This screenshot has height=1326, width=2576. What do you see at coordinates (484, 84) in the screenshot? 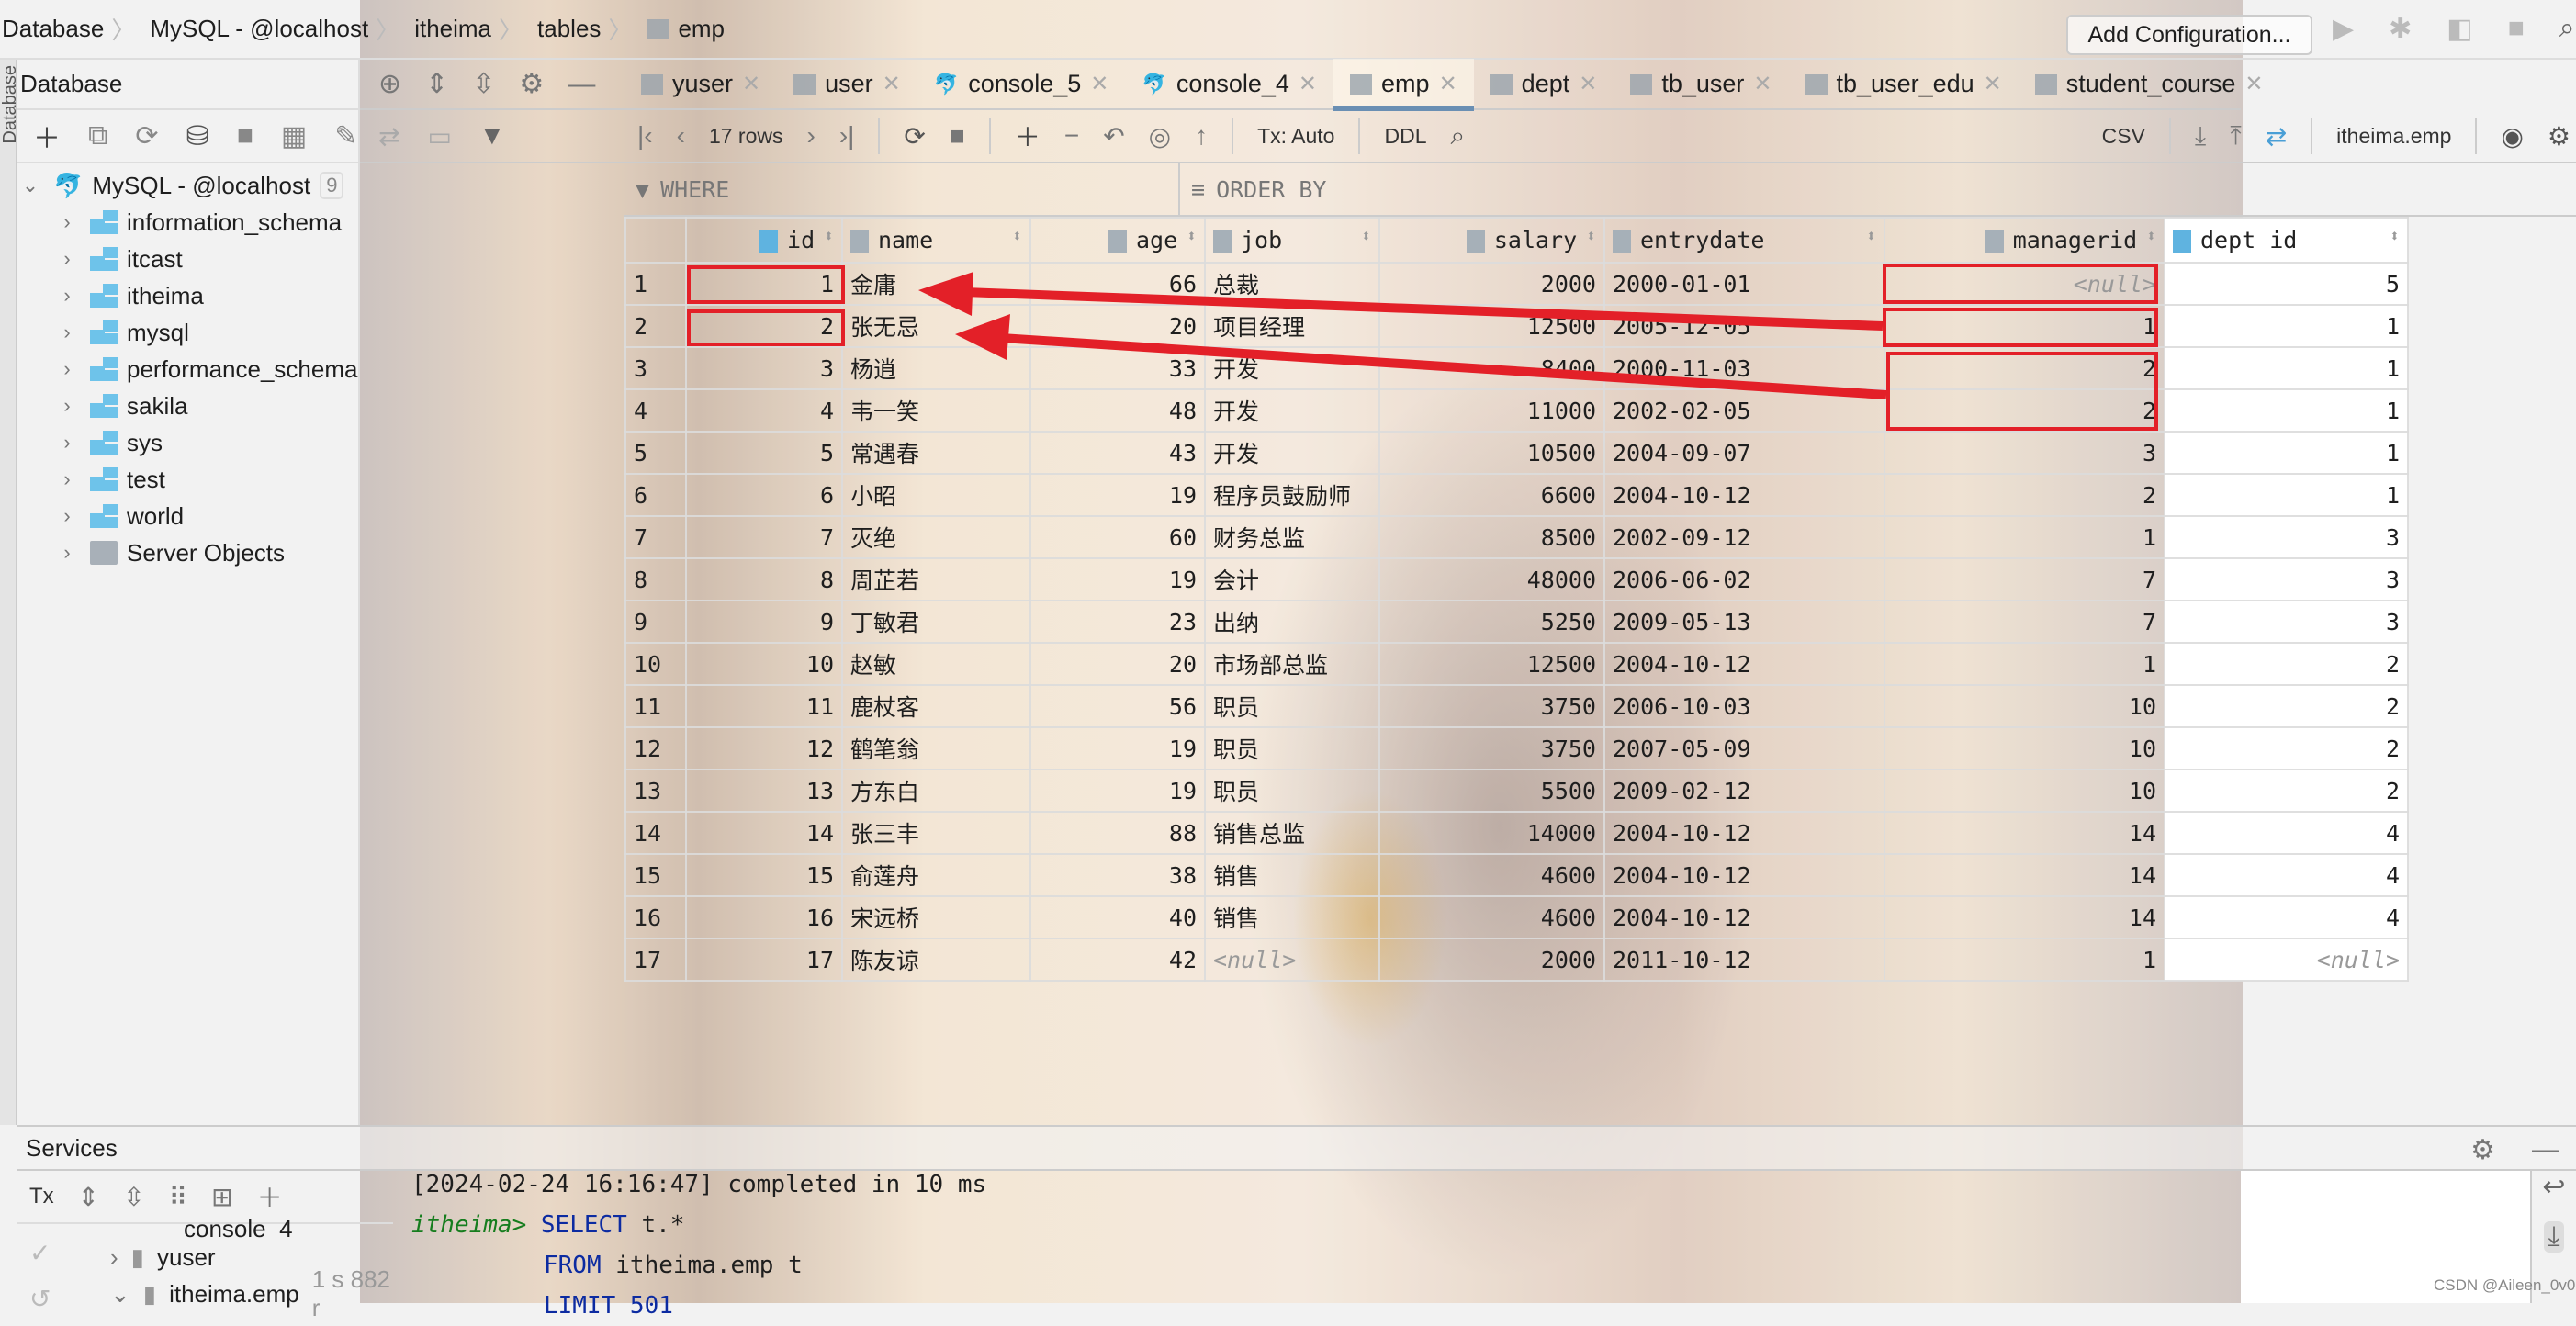
I see `collapse-all-icon: ⇳` at bounding box center [484, 84].